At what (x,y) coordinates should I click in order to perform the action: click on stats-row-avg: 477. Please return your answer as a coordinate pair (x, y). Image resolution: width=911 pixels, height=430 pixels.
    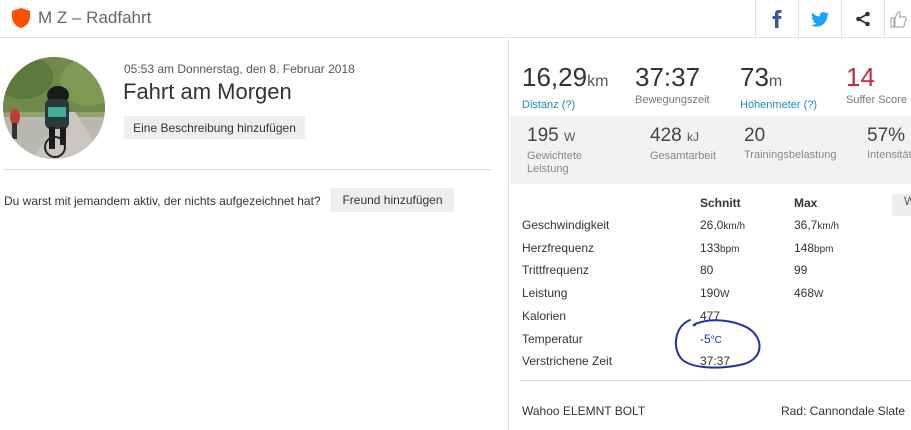
    Looking at the image, I should click on (710, 316).